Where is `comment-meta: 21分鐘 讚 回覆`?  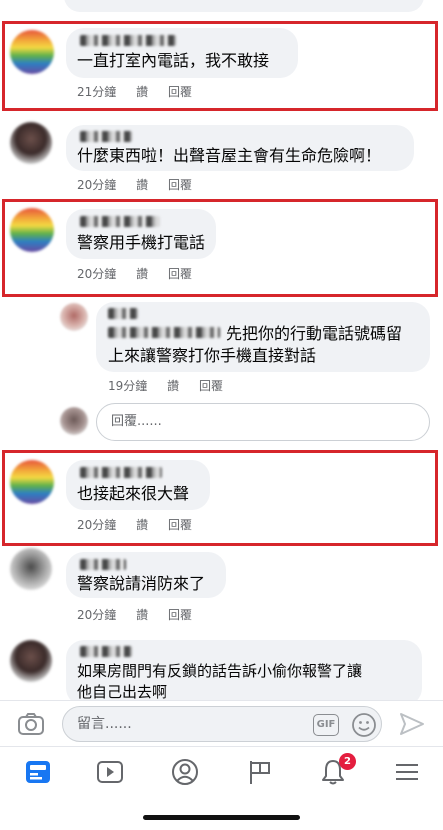 comment-meta: 21分鐘 讚 回覆 is located at coordinates (142, 91).